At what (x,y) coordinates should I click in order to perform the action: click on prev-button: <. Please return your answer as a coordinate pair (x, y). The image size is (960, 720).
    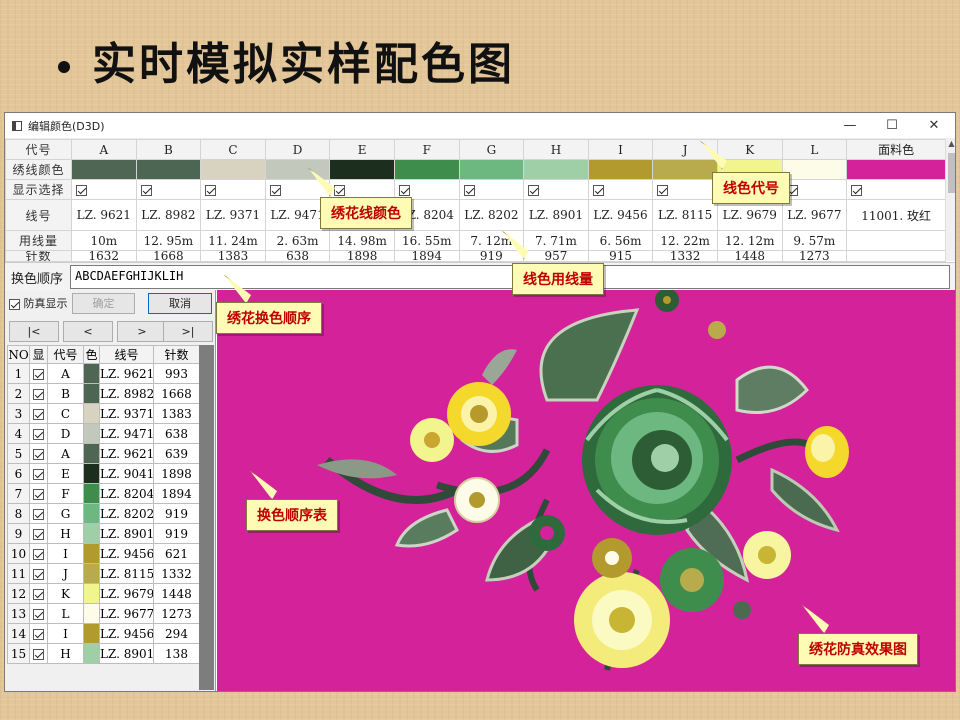
    Looking at the image, I should click on (88, 331).